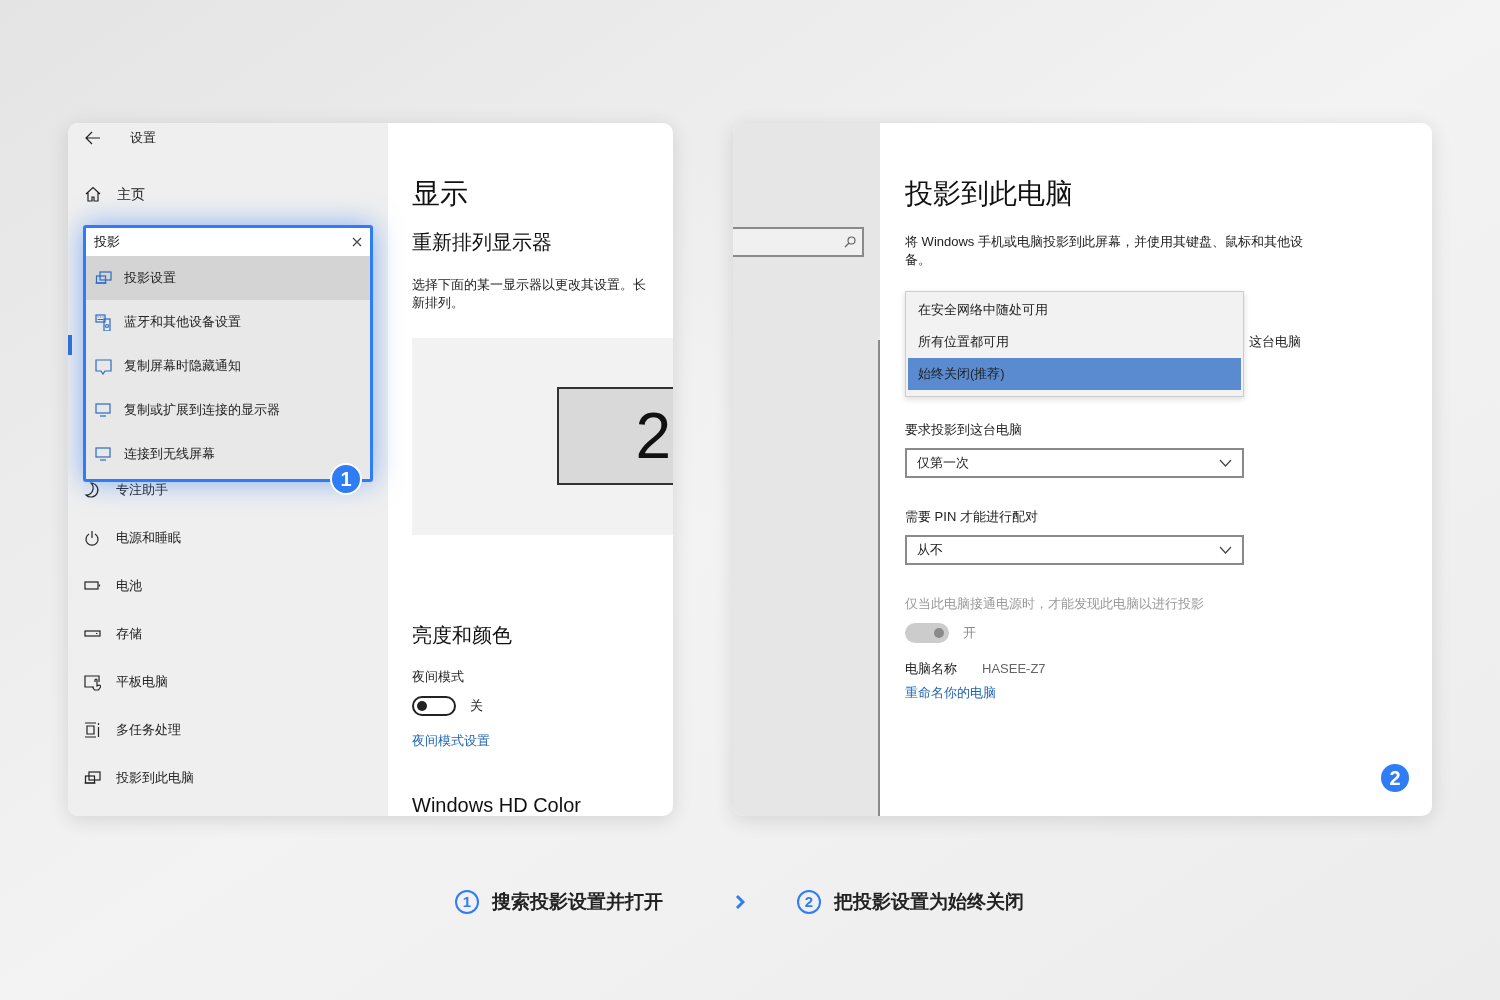 Image resolution: width=1500 pixels, height=1000 pixels. What do you see at coordinates (879, 578) in the screenshot?
I see `scrollbar` at bounding box center [879, 578].